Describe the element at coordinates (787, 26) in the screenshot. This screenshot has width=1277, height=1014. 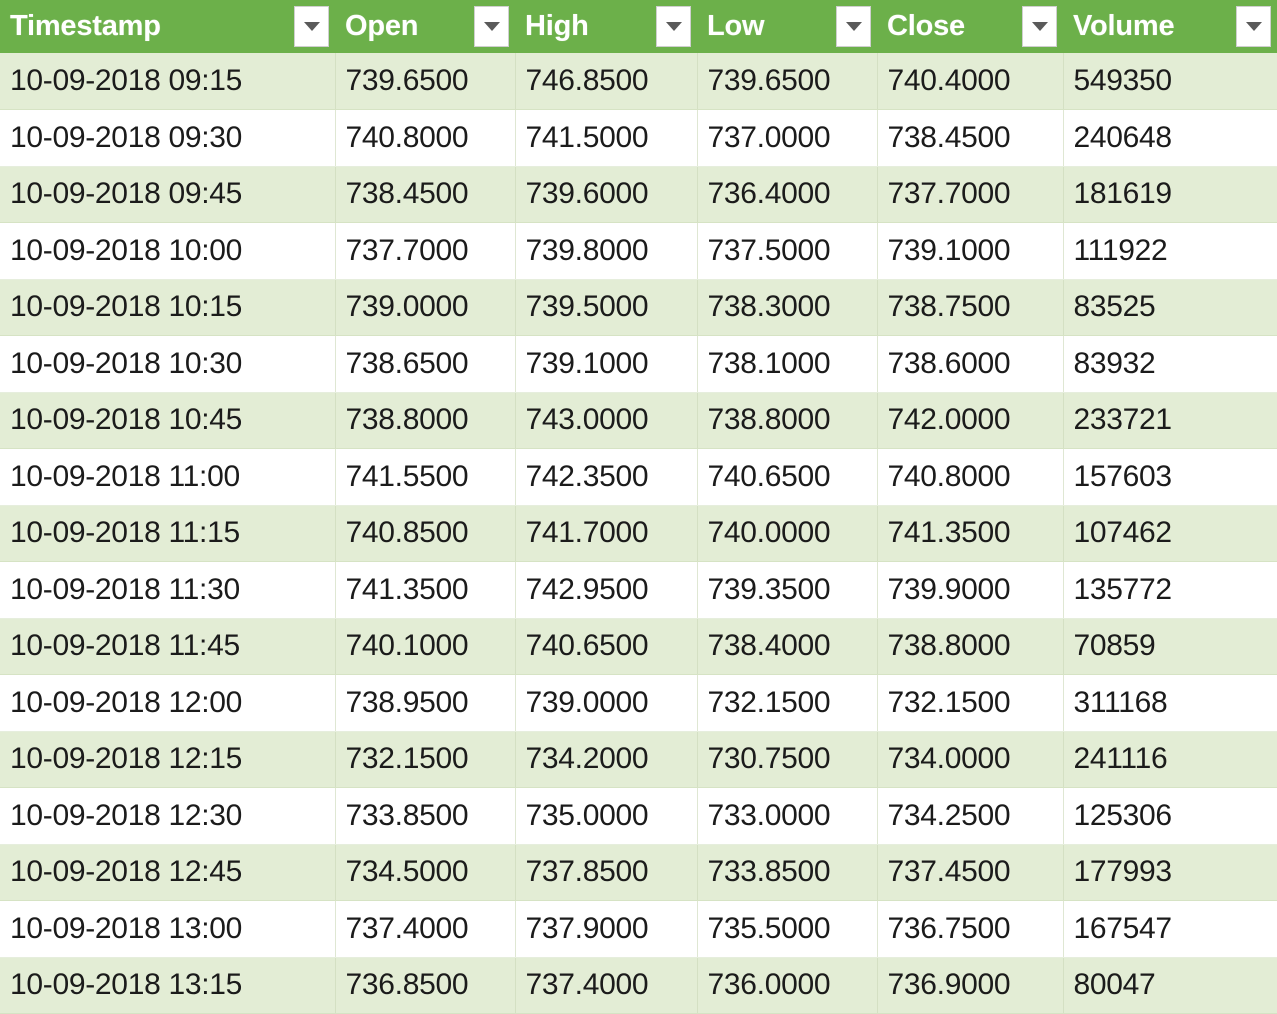
I see `column-header-low: Low` at that location.